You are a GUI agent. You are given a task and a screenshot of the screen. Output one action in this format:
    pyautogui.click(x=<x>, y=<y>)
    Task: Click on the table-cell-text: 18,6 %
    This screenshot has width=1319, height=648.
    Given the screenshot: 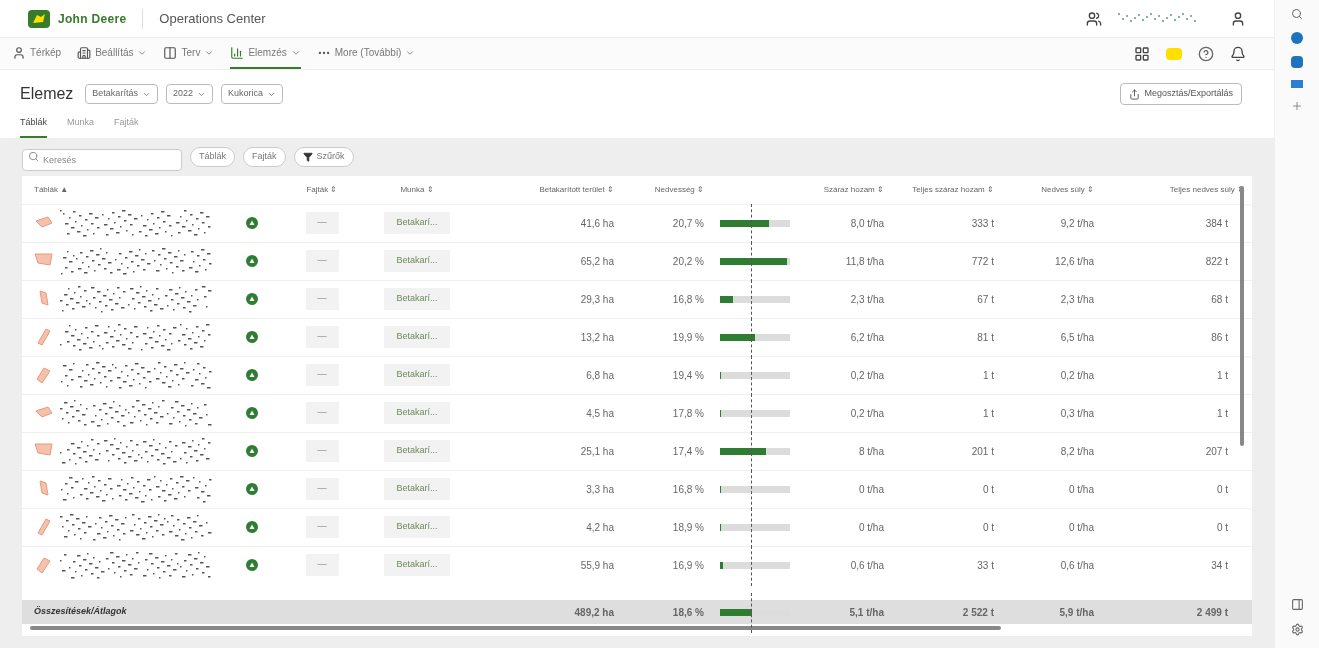 What is the action you would take?
    pyautogui.click(x=688, y=612)
    